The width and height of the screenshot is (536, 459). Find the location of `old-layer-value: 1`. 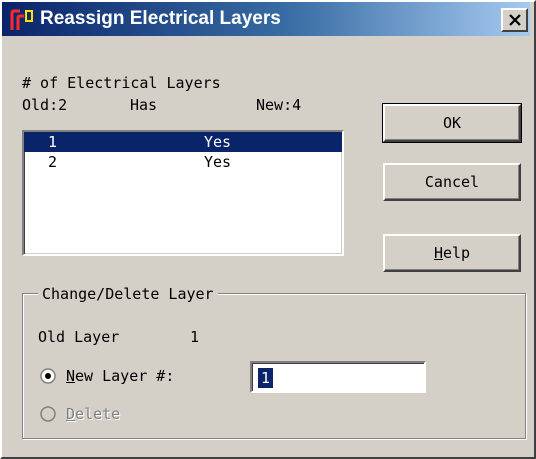

old-layer-value: 1 is located at coordinates (195, 337).